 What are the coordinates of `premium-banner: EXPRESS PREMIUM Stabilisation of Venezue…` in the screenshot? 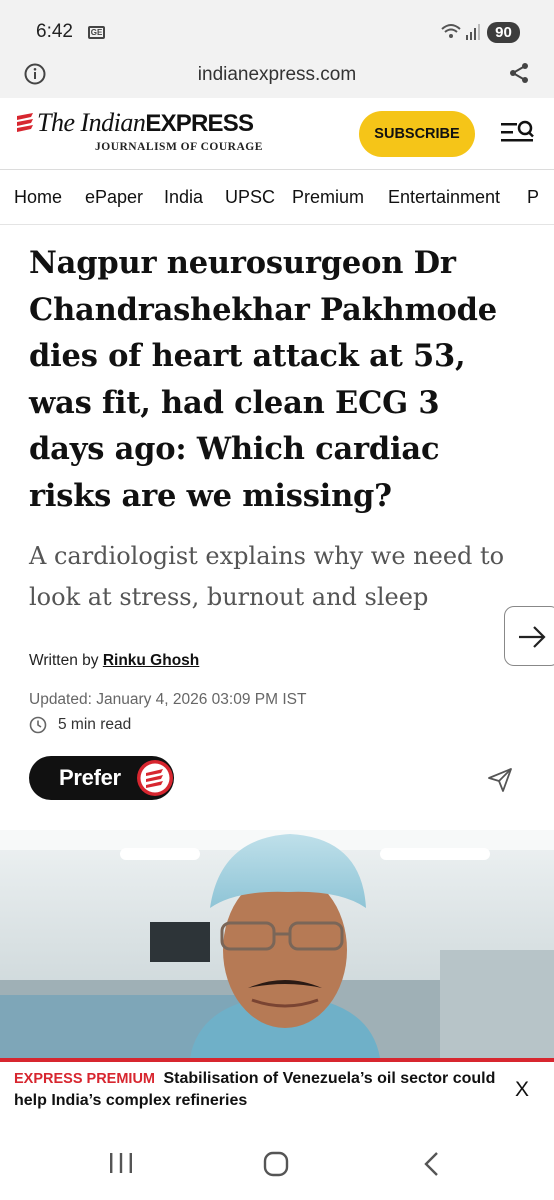 It's located at (277, 1089).